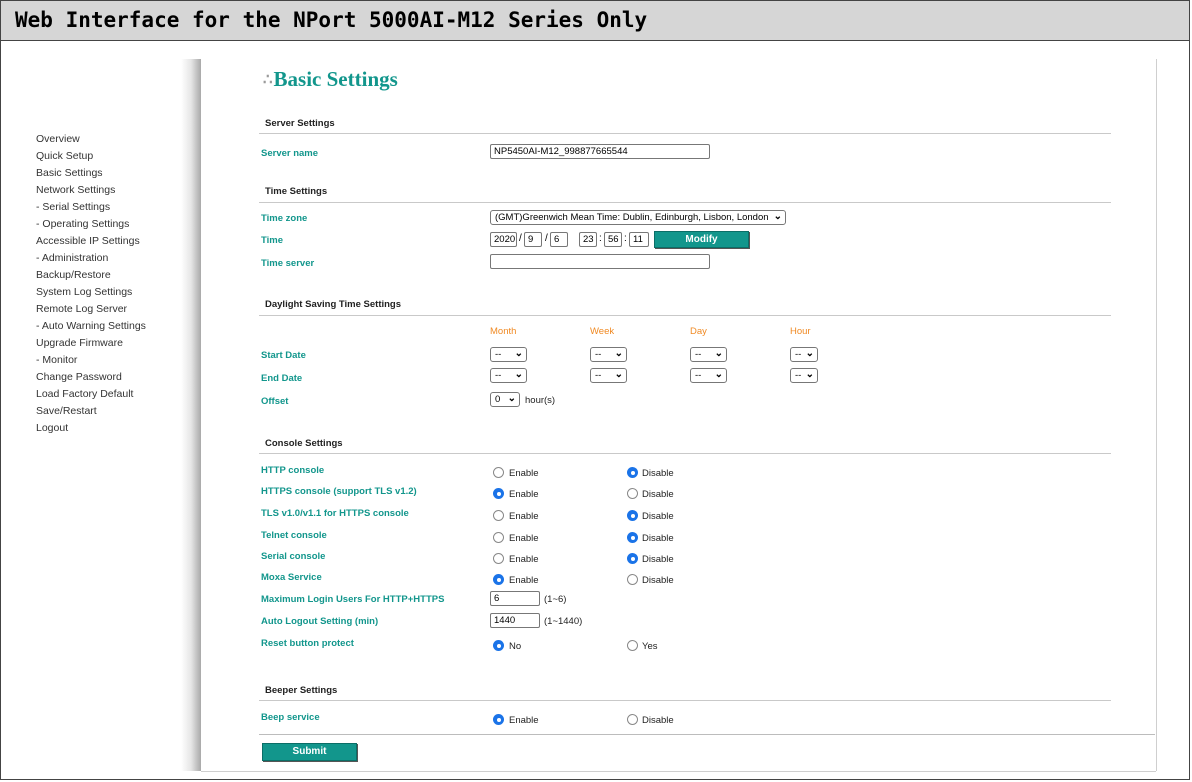  Describe the element at coordinates (52, 428) in the screenshot. I see `sidebar-item-logout: Logout` at that location.